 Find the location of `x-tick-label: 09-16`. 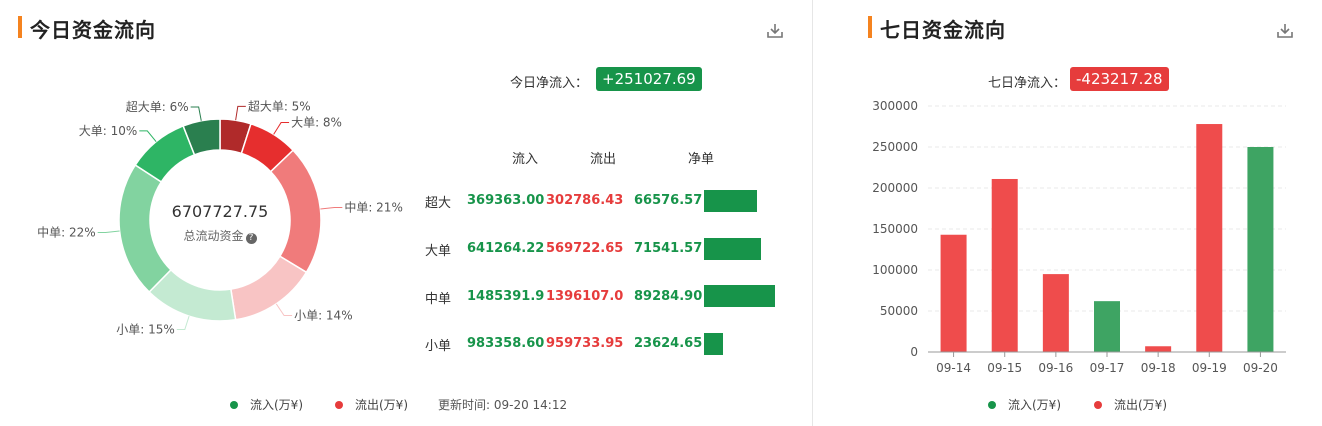

x-tick-label: 09-16 is located at coordinates (1055, 368).